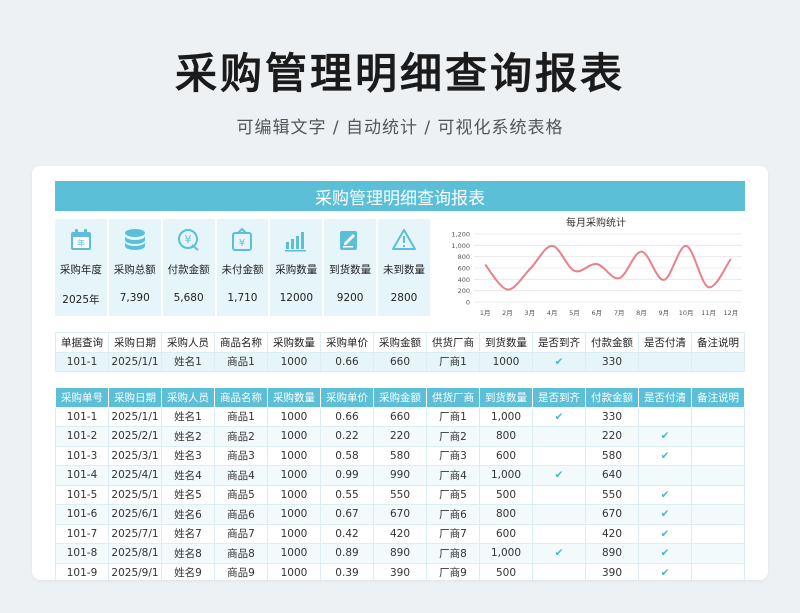 This screenshot has height=613, width=800. Describe the element at coordinates (400, 416) in the screenshot. I see `table-cell: 660` at that location.